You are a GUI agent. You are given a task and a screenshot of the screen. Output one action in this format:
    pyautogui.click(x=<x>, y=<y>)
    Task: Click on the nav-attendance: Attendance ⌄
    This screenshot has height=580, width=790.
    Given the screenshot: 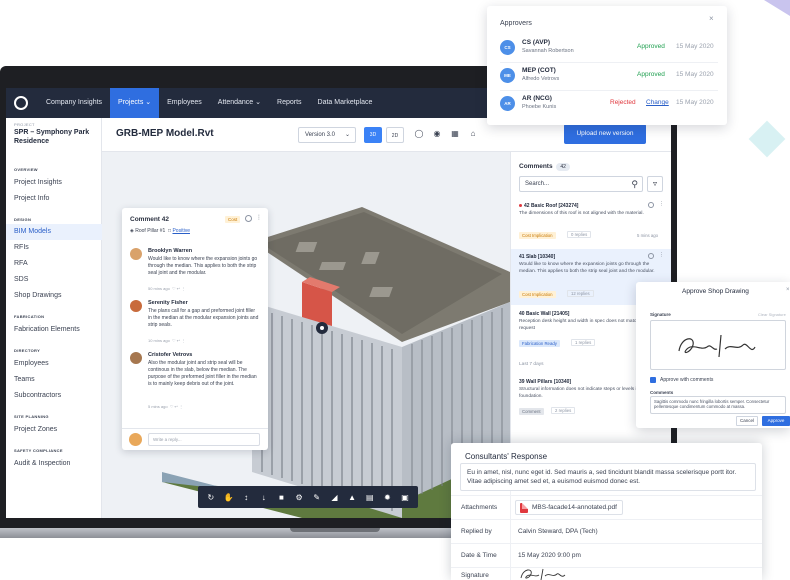 What is the action you would take?
    pyautogui.click(x=239, y=103)
    